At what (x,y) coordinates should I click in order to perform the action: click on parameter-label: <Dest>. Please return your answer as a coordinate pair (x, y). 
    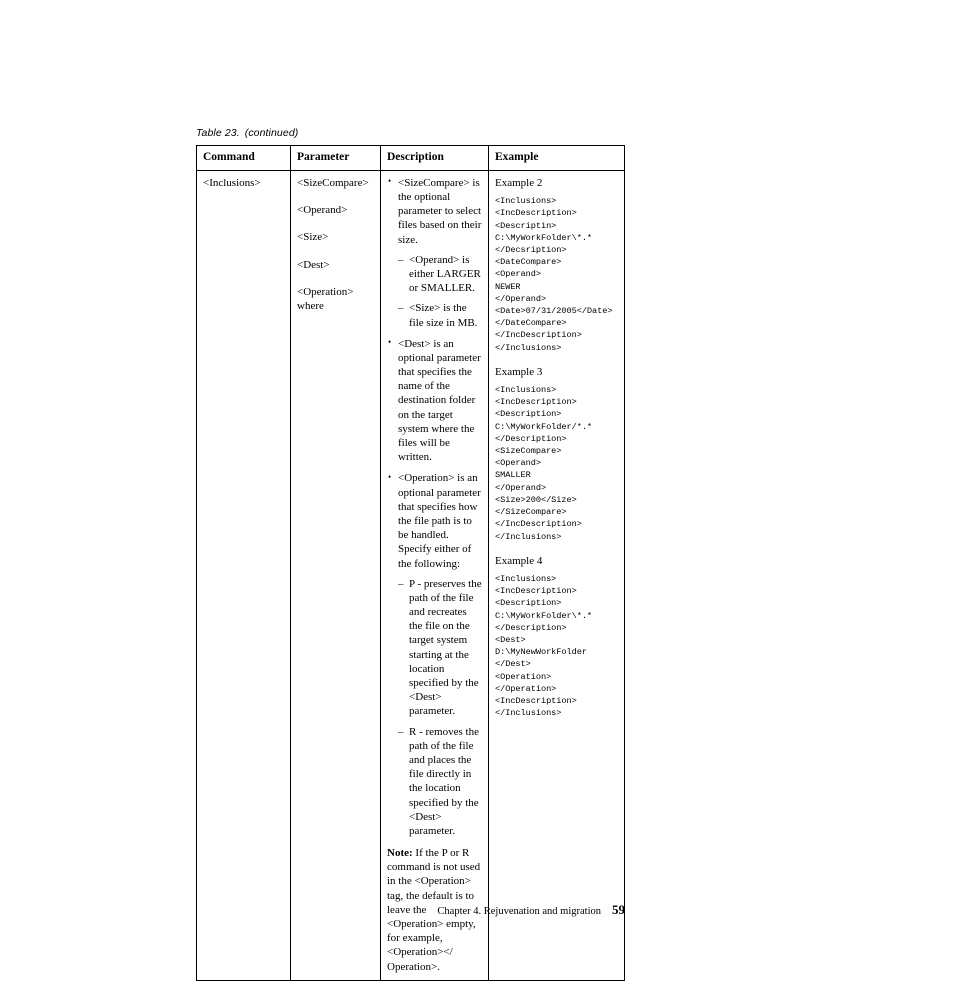
    Looking at the image, I should click on (313, 264).